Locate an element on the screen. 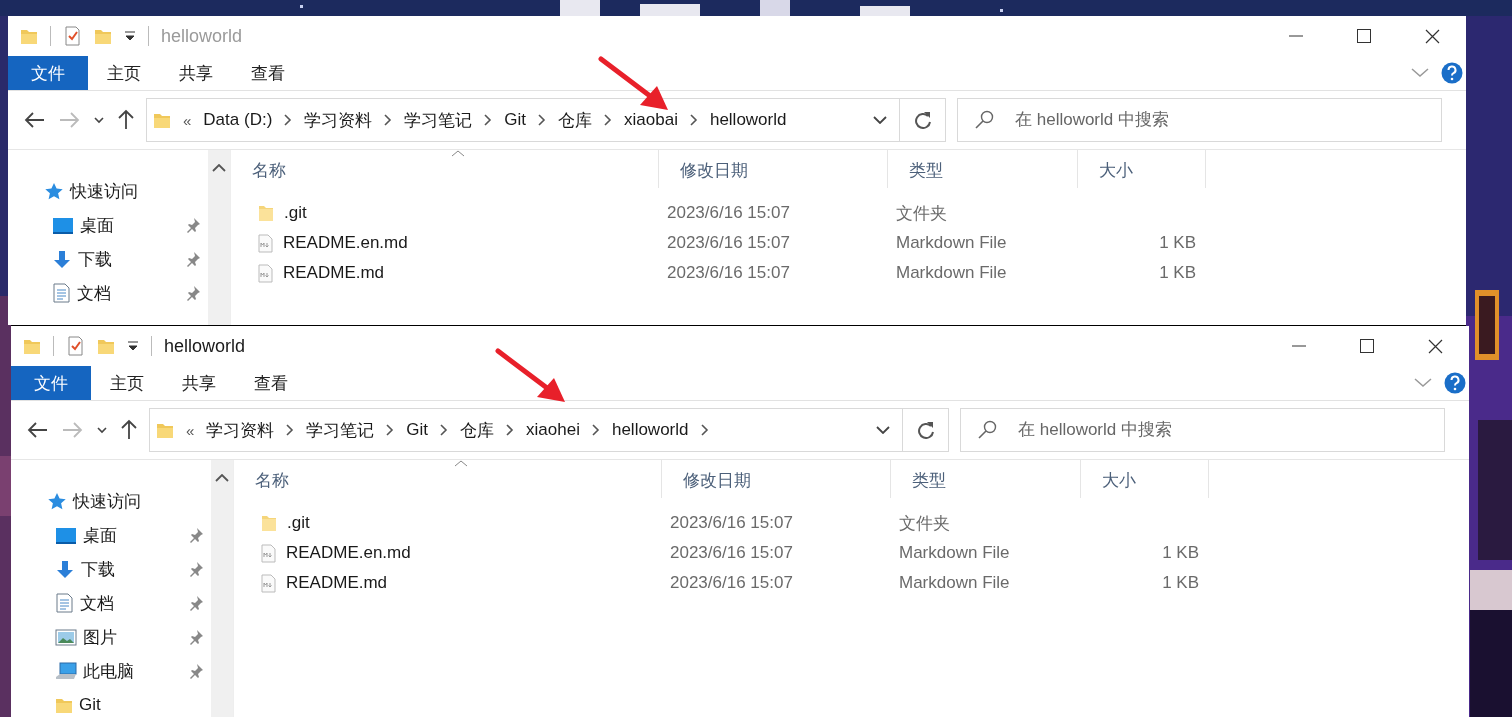 This screenshot has height=717, width=1512. breadcrumb: xiaobai is located at coordinates (651, 120).